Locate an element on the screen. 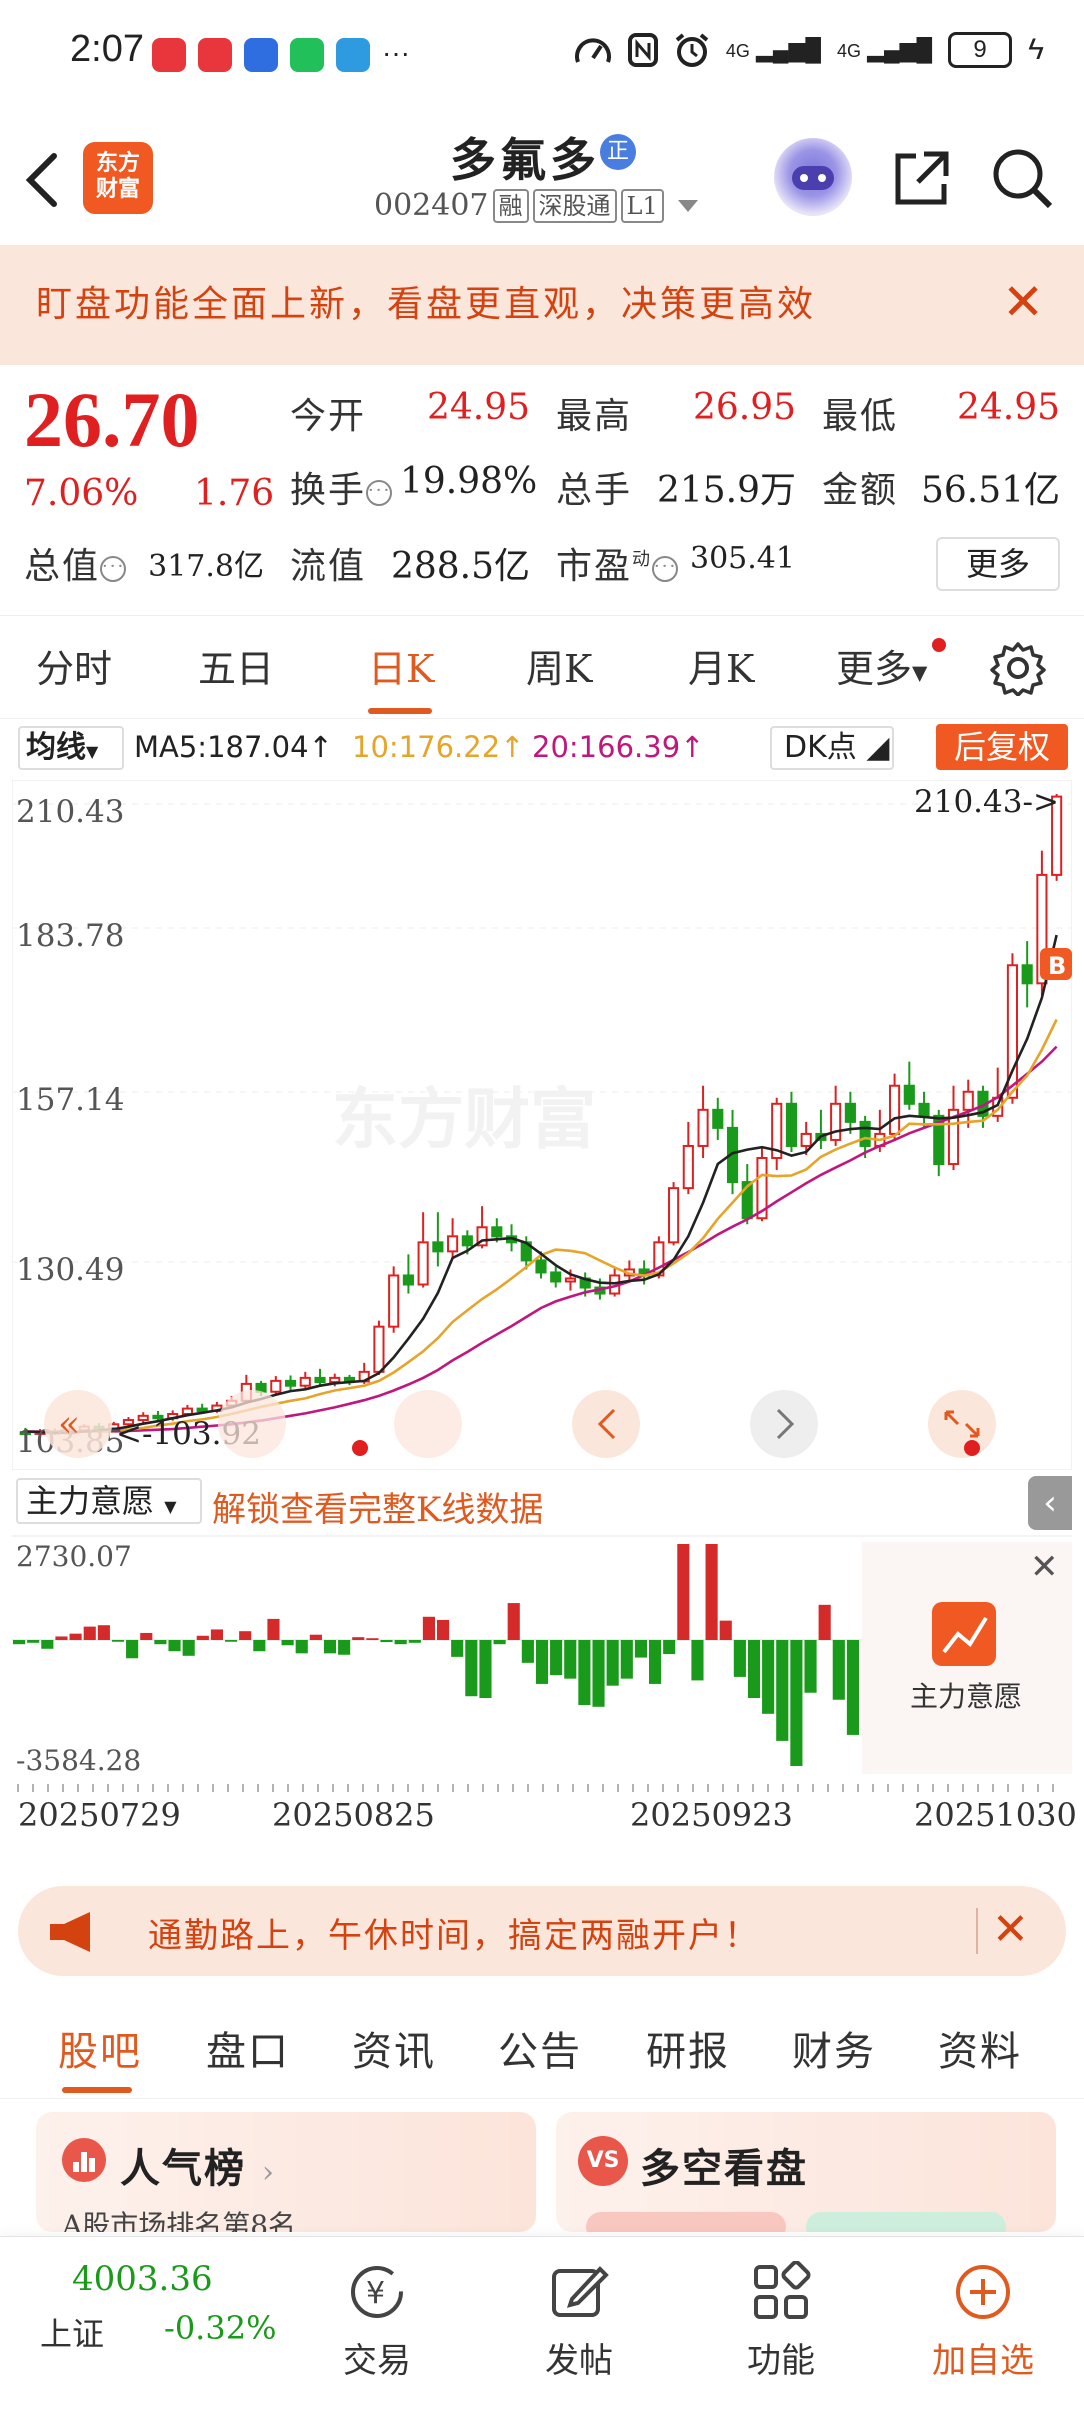  logo-text-2: 财富 is located at coordinates (117, 189).